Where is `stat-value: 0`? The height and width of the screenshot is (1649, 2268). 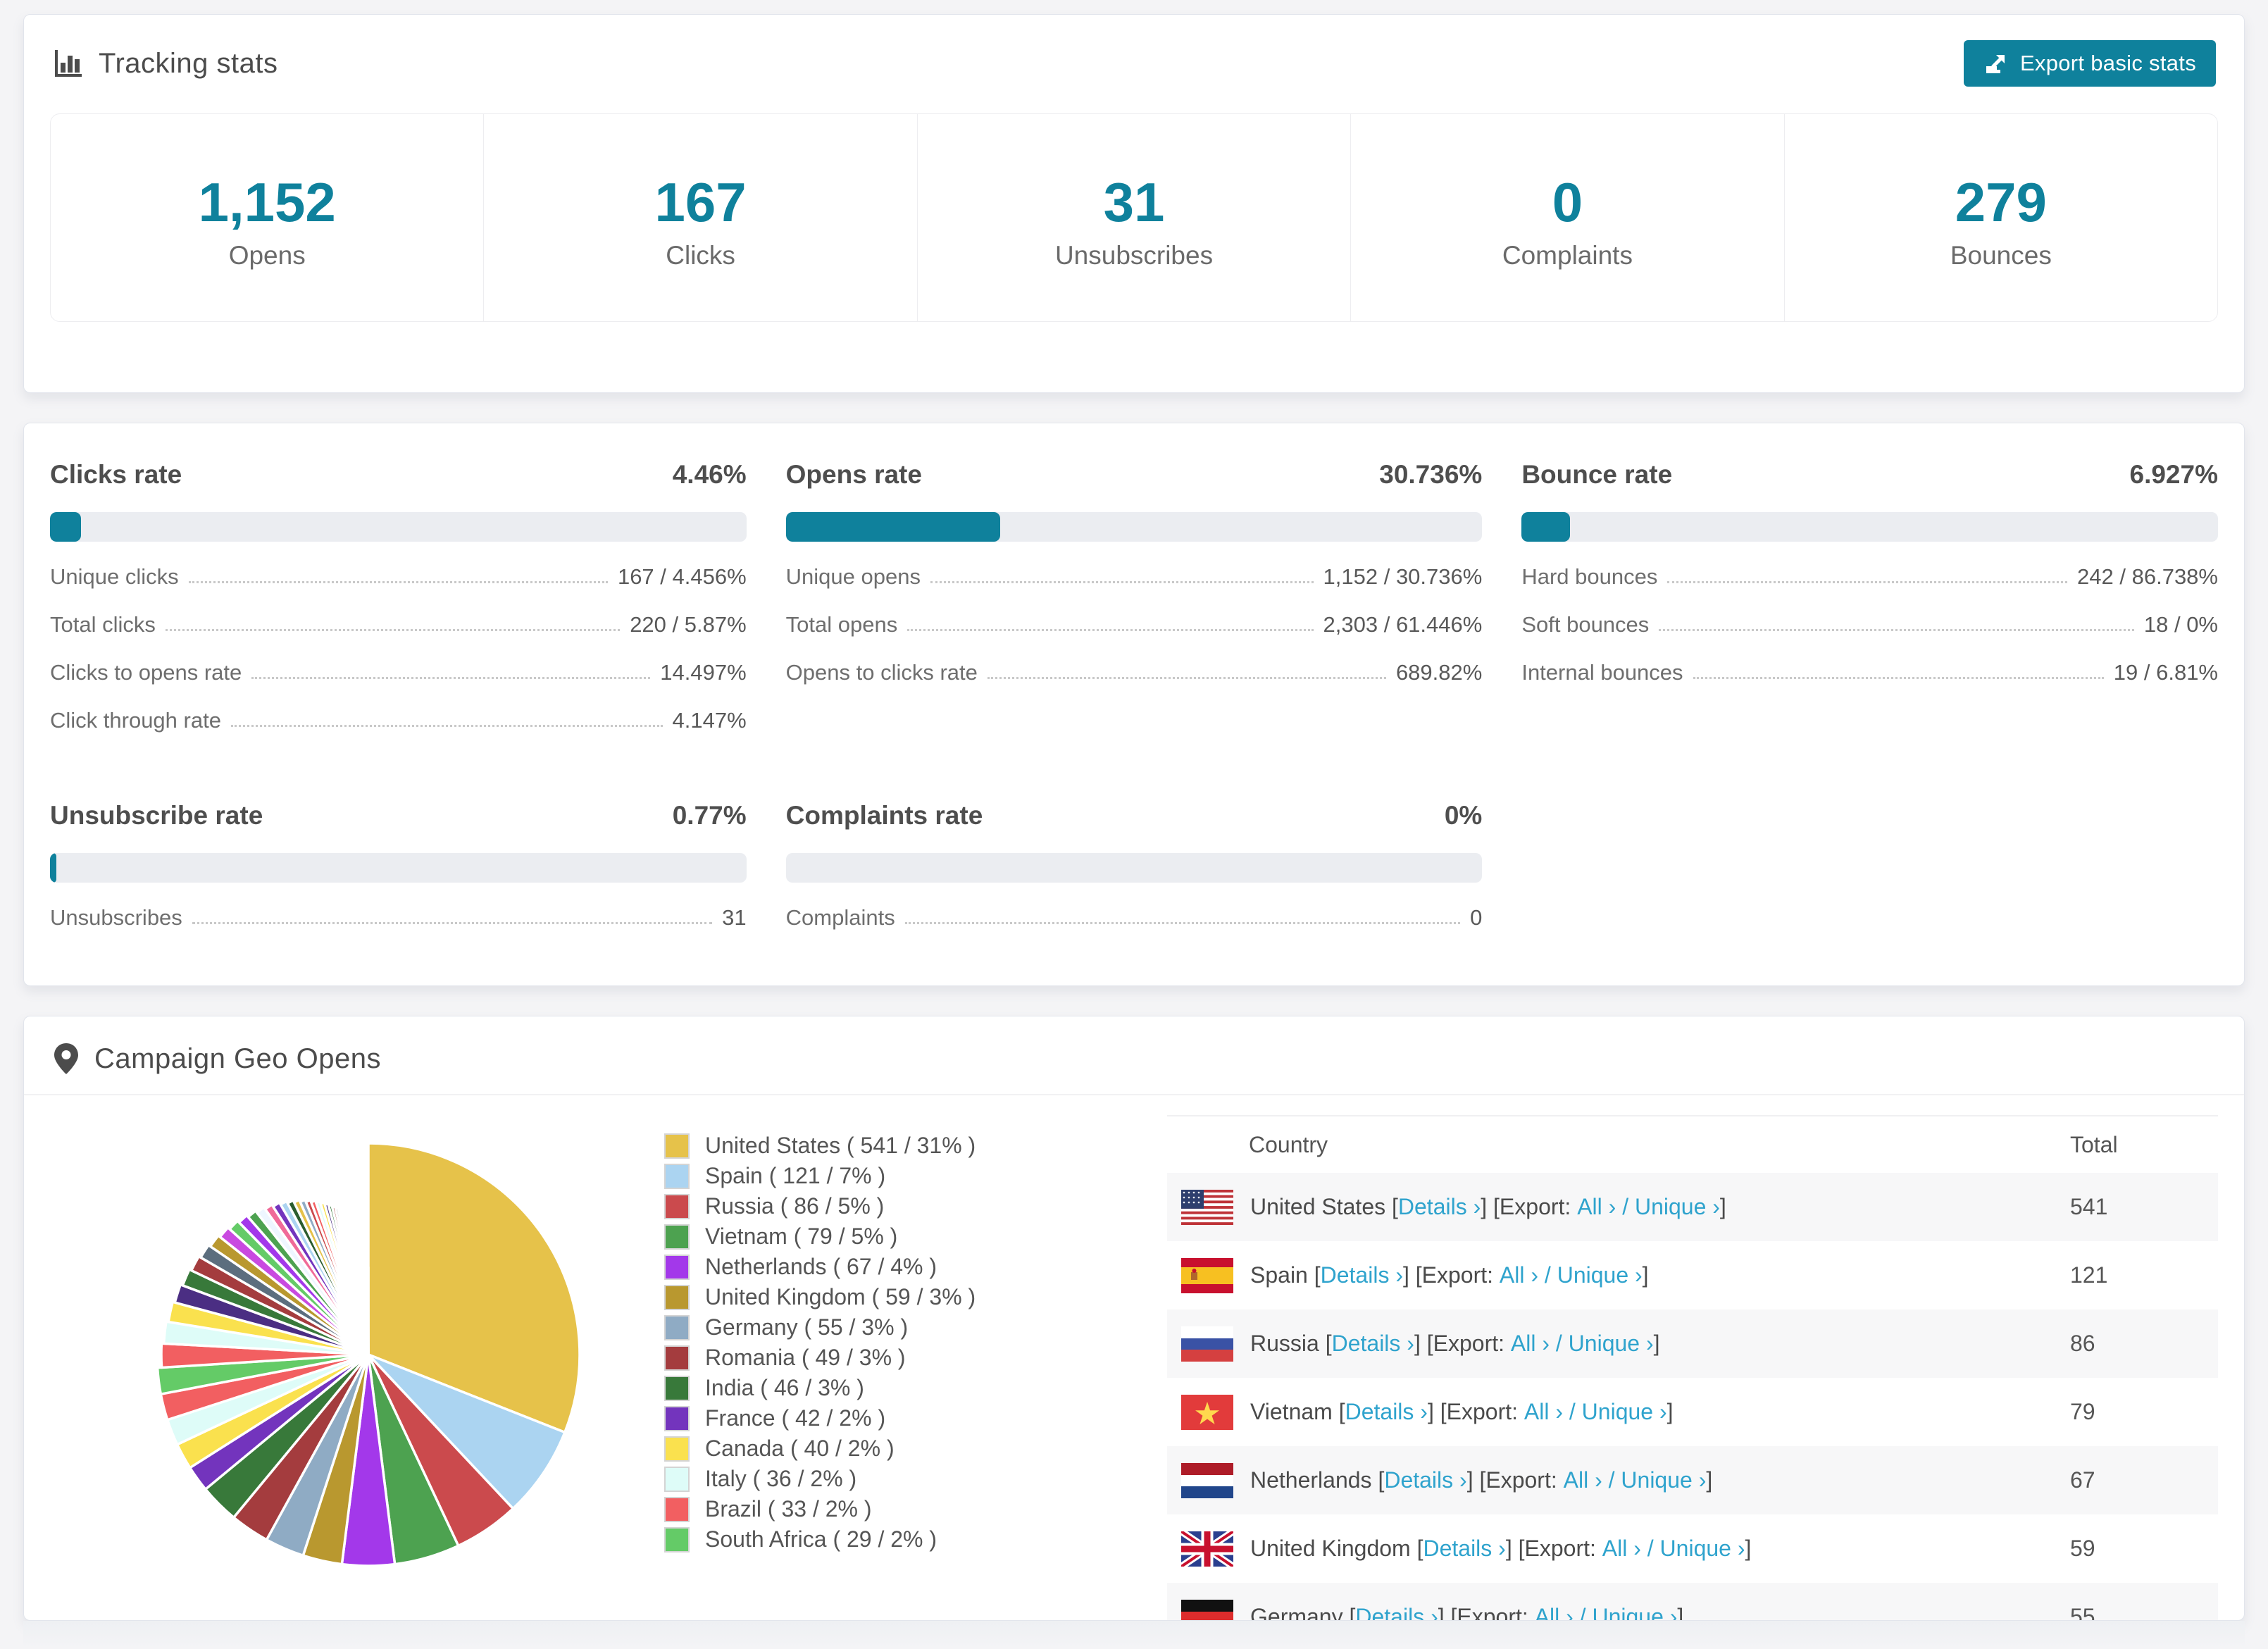
stat-value: 0 is located at coordinates (1567, 202).